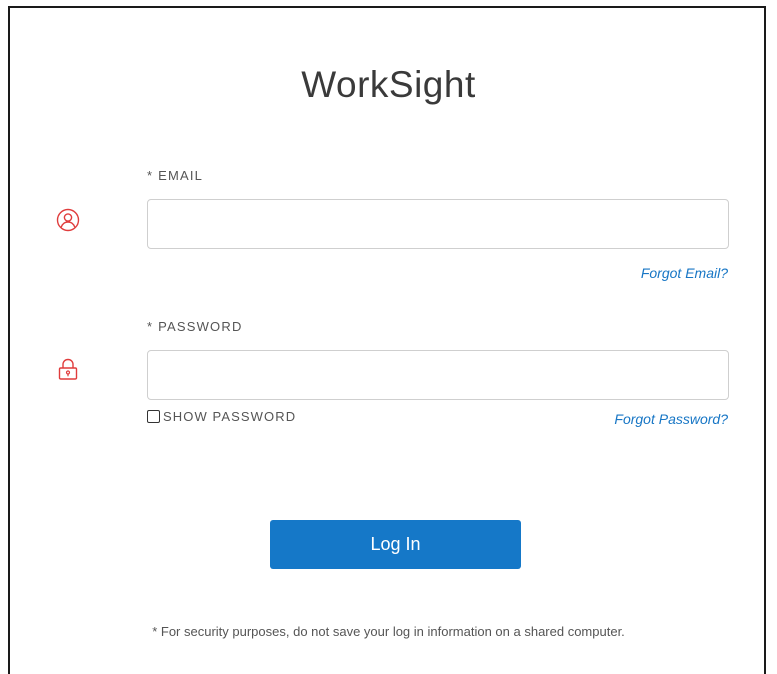 The image size is (777, 674). I want to click on app-title: WorkSight, so click(388, 84).